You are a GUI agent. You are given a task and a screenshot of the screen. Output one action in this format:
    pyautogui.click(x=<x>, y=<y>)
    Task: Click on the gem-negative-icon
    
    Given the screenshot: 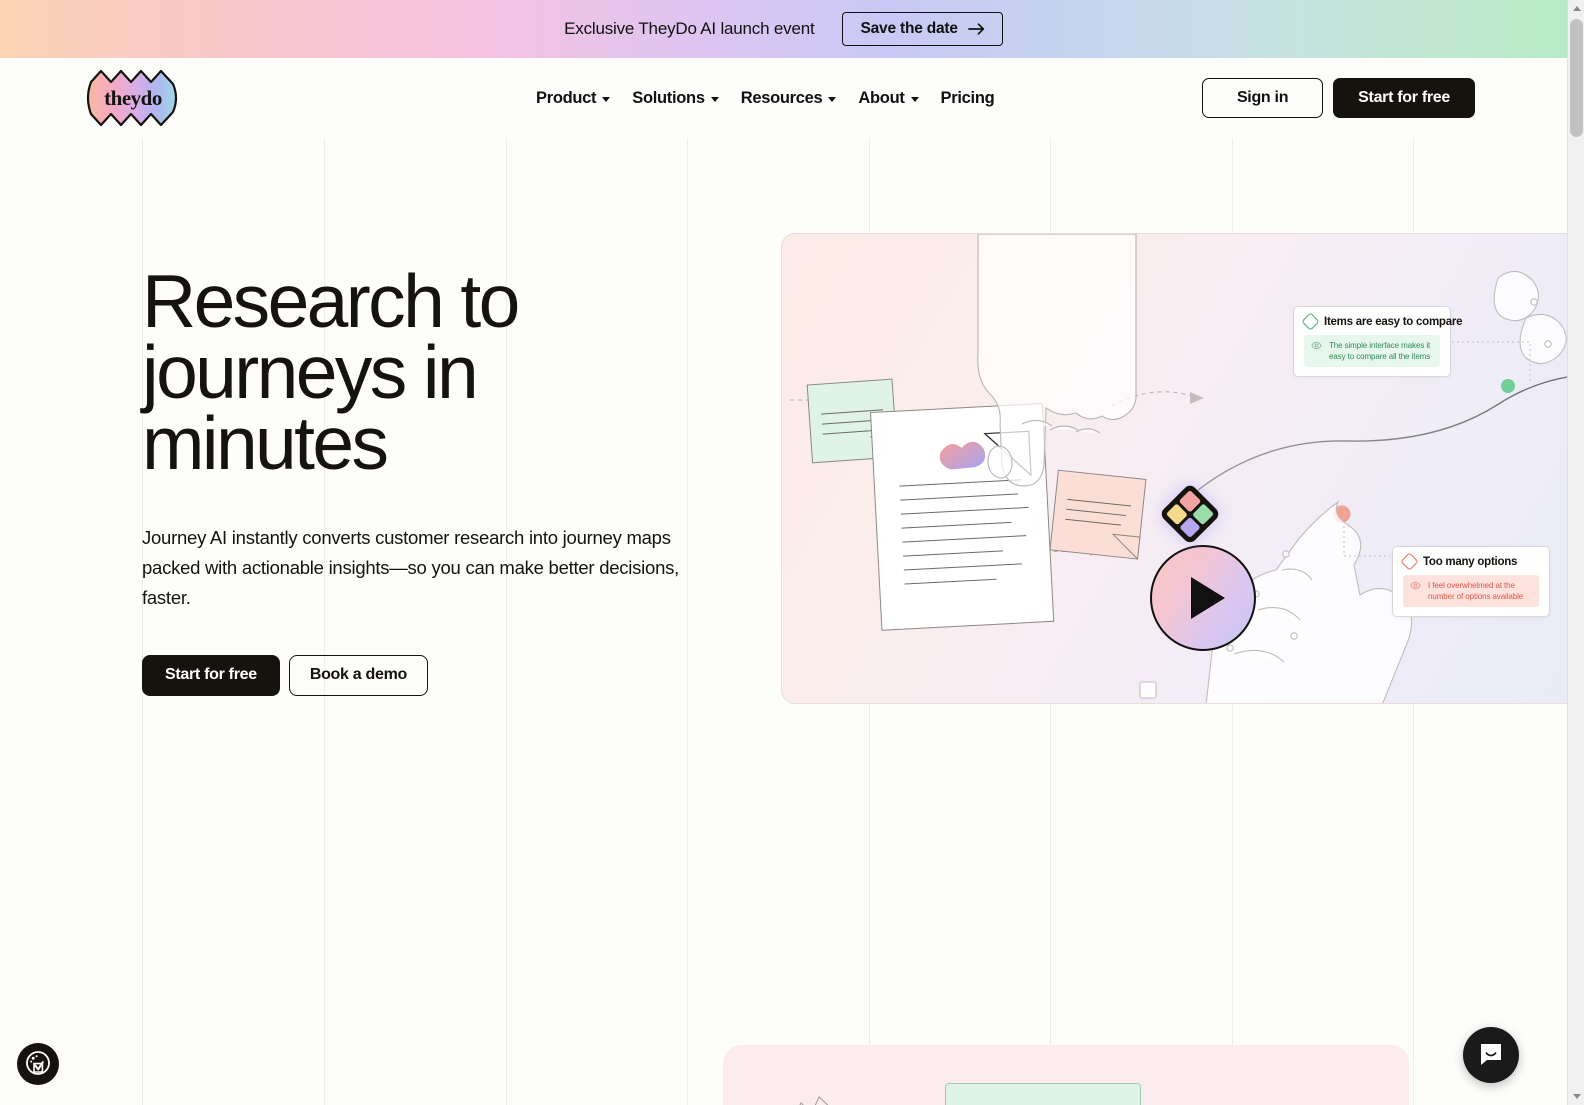 What is the action you would take?
    pyautogui.click(x=1409, y=561)
    